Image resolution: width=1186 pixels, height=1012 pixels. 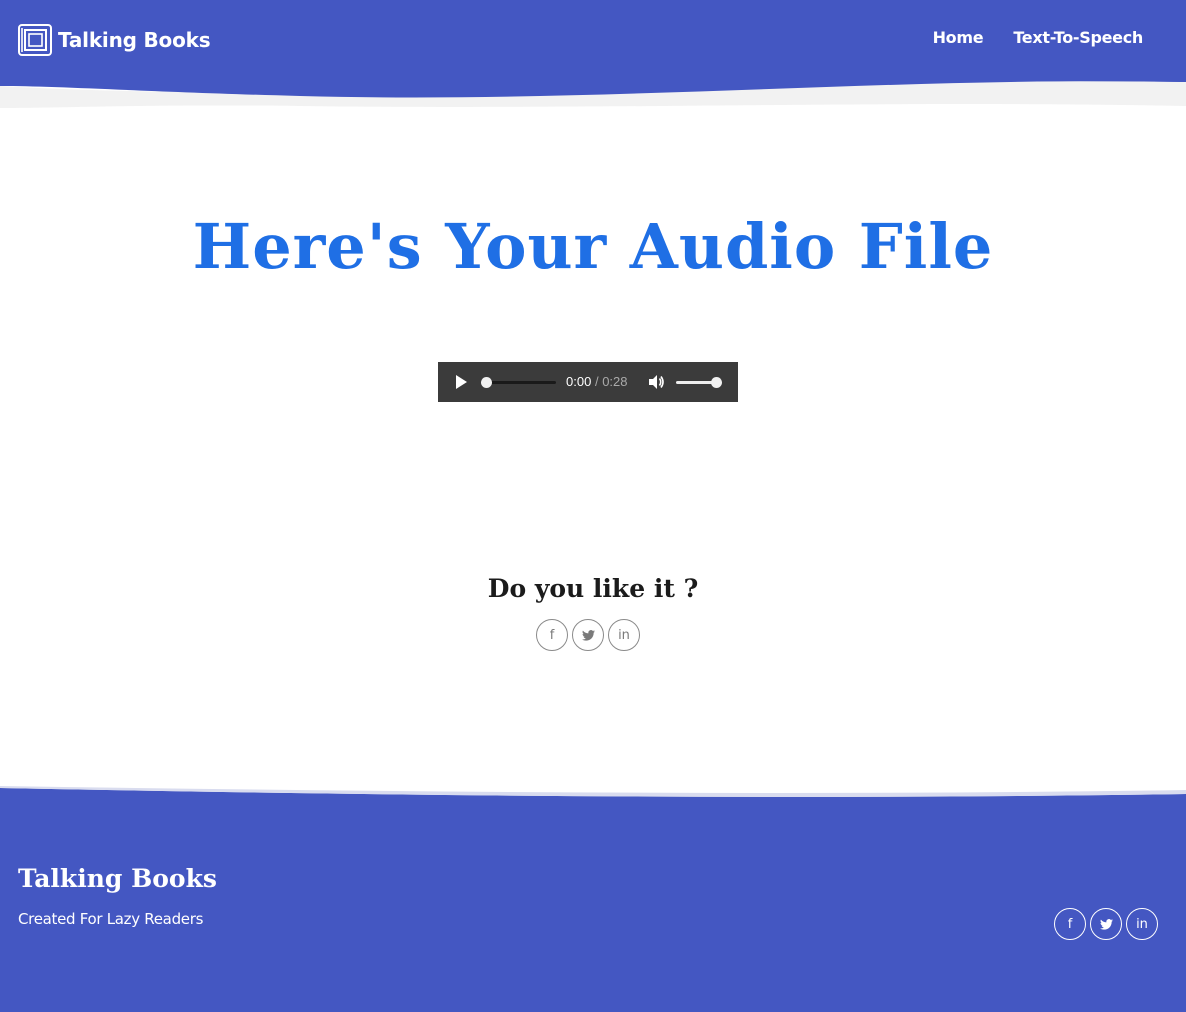 I want to click on volume-slider, so click(x=699, y=382).